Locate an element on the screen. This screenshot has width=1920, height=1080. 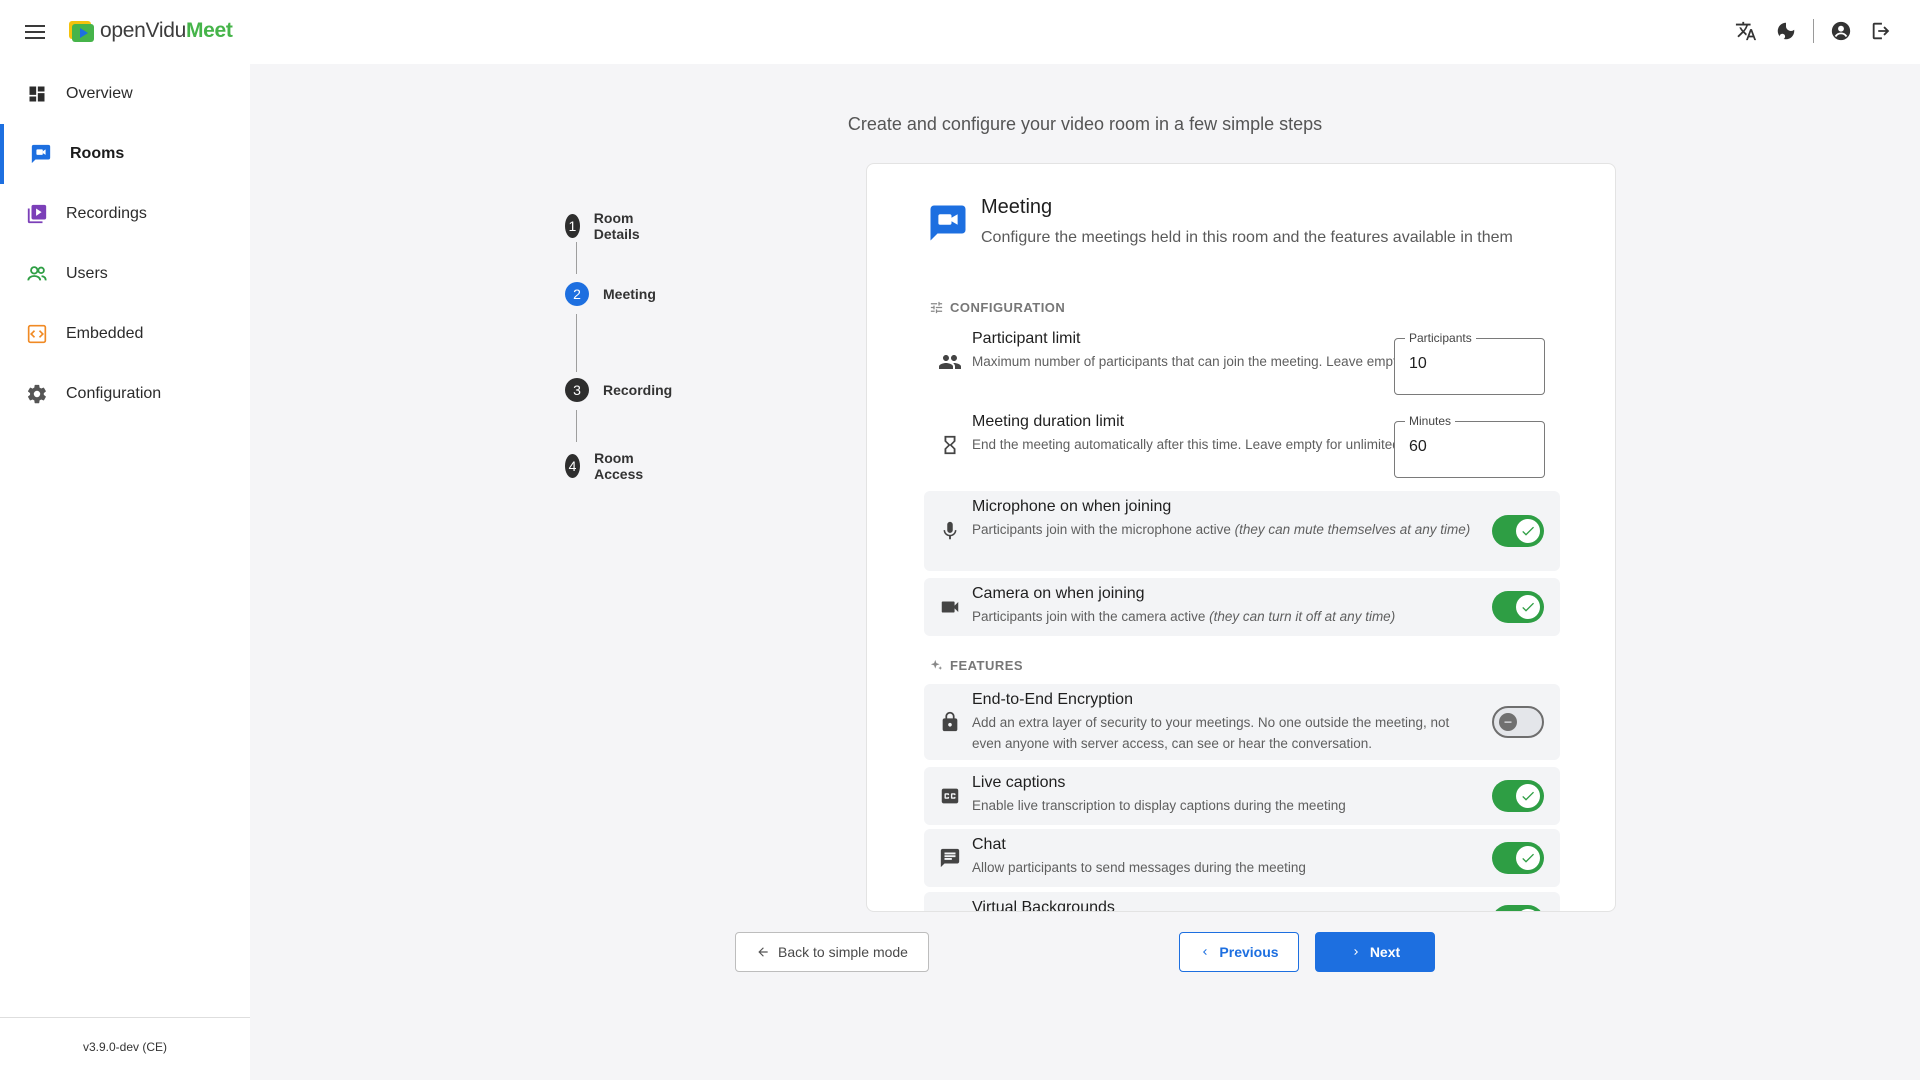
participants-field: Participants is located at coordinates (1469, 363).